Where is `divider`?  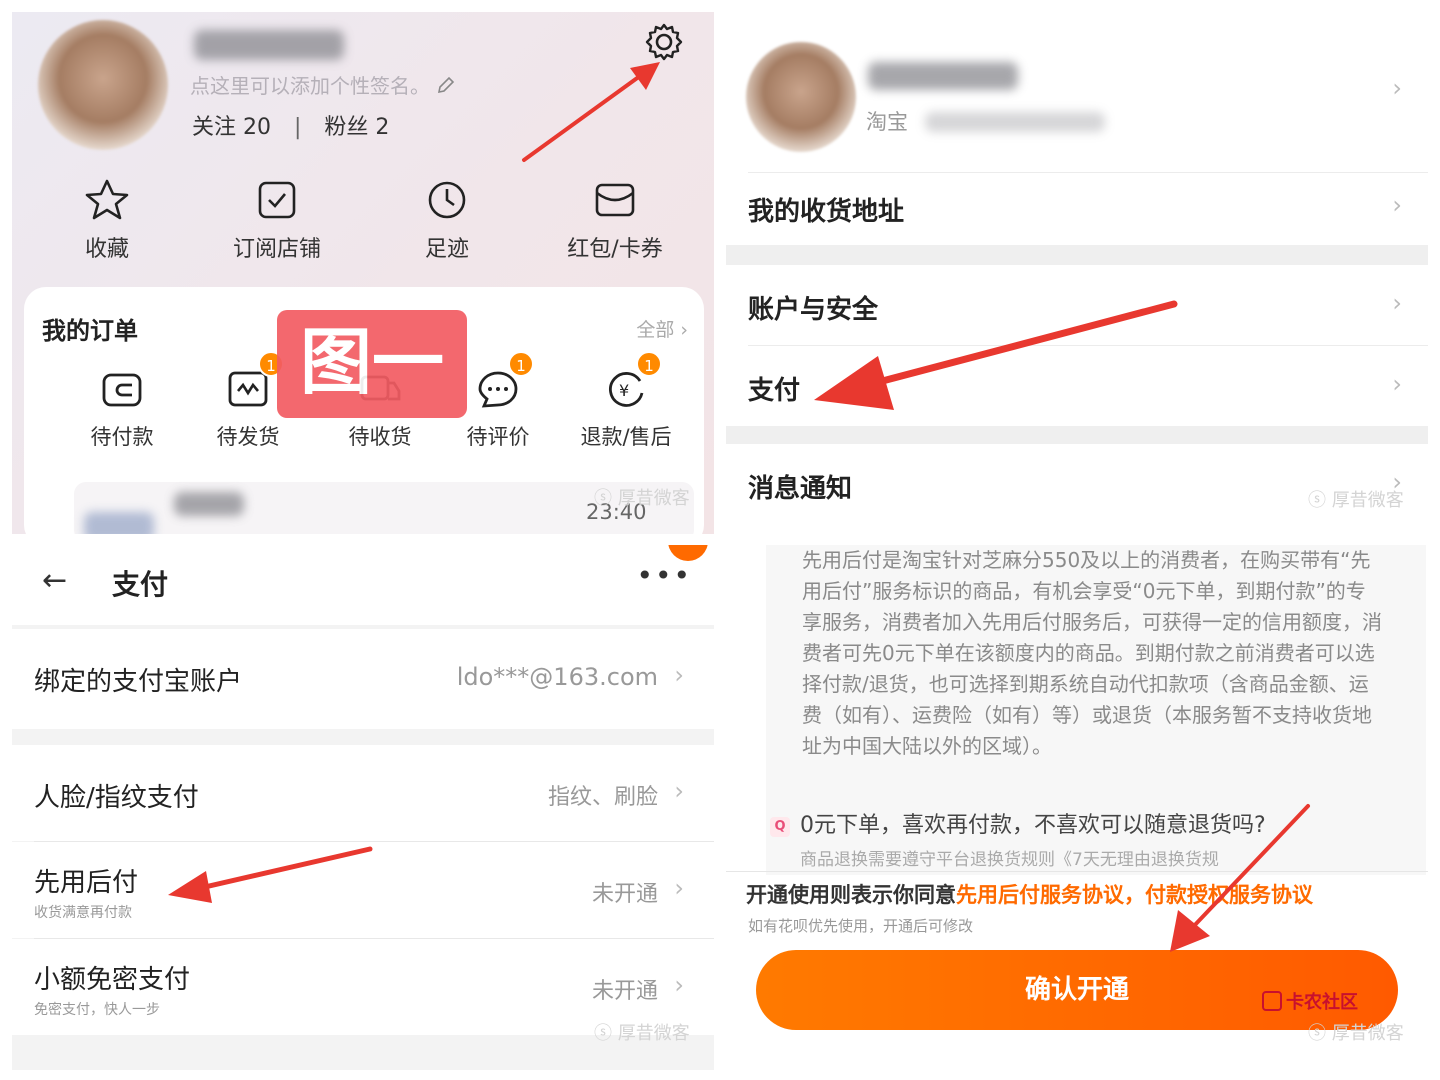
divider is located at coordinates (1077, 871).